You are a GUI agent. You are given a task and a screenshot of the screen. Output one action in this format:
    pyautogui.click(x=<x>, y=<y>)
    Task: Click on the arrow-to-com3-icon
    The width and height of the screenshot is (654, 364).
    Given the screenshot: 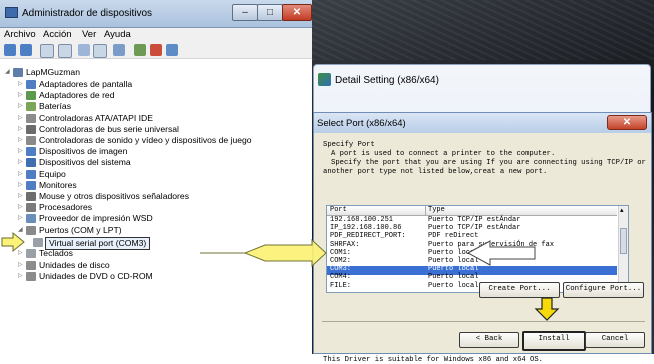 What is the action you would take?
    pyautogui.click(x=263, y=253)
    